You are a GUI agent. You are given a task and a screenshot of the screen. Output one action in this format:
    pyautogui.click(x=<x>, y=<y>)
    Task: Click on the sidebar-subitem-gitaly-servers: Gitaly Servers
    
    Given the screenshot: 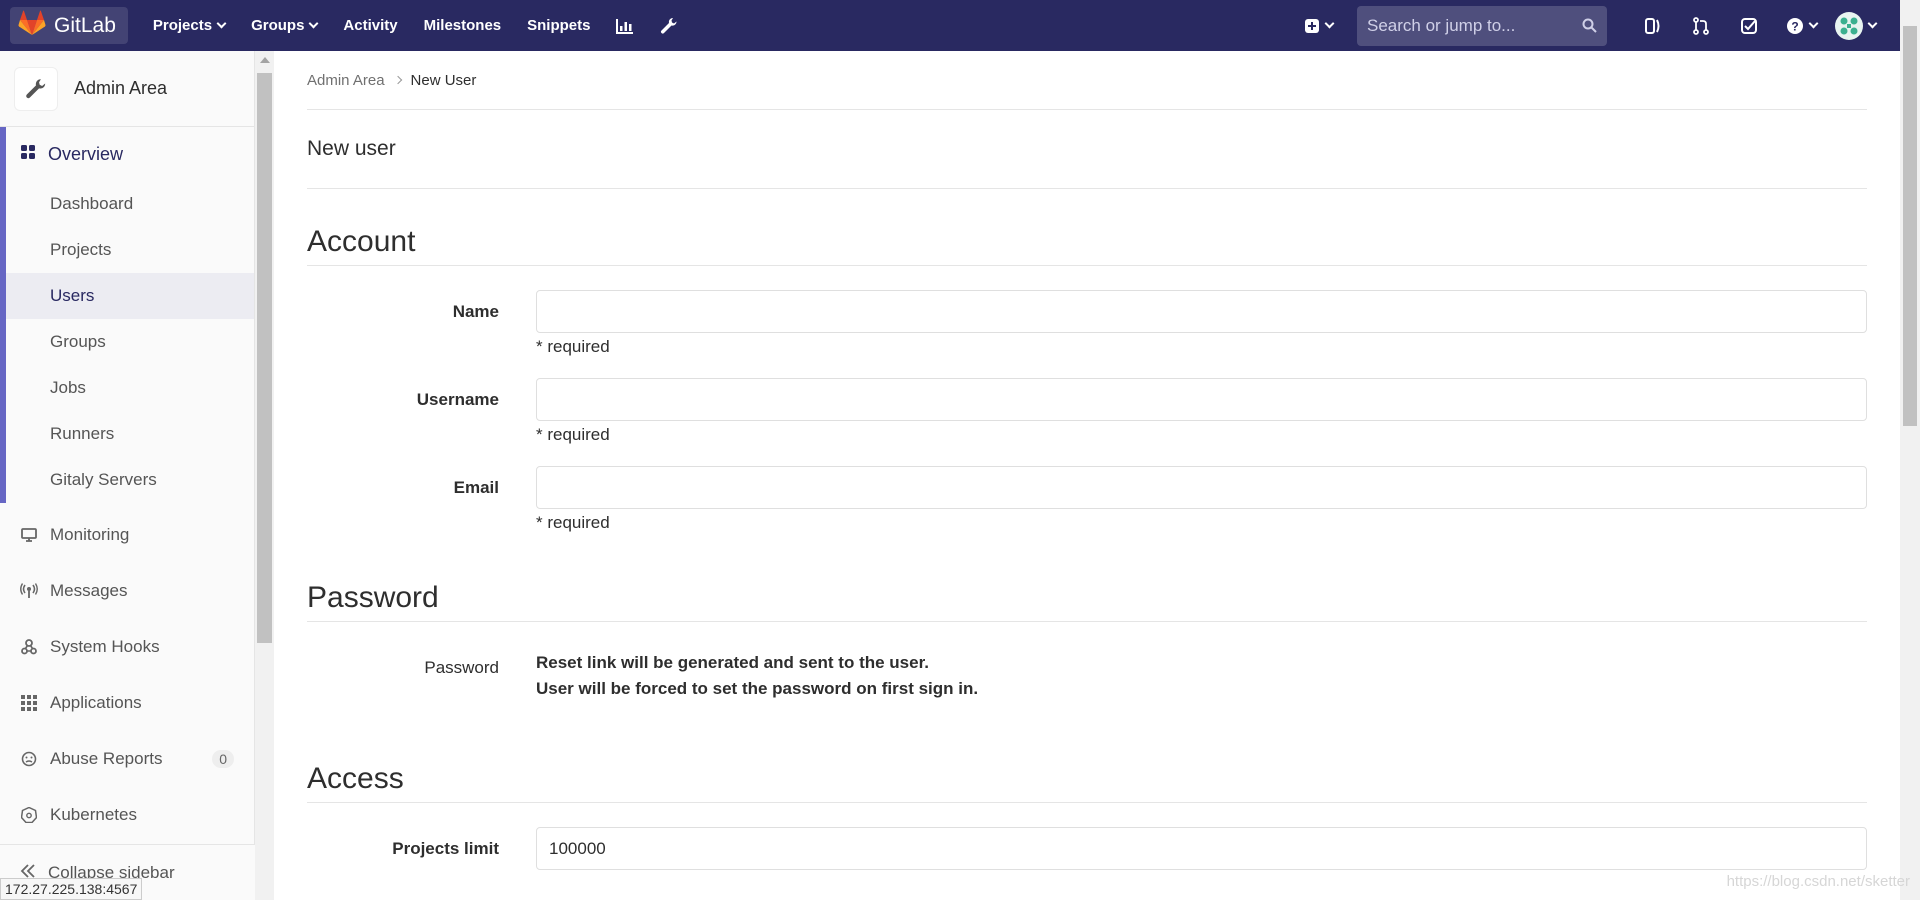 What is the action you would take?
    pyautogui.click(x=130, y=480)
    